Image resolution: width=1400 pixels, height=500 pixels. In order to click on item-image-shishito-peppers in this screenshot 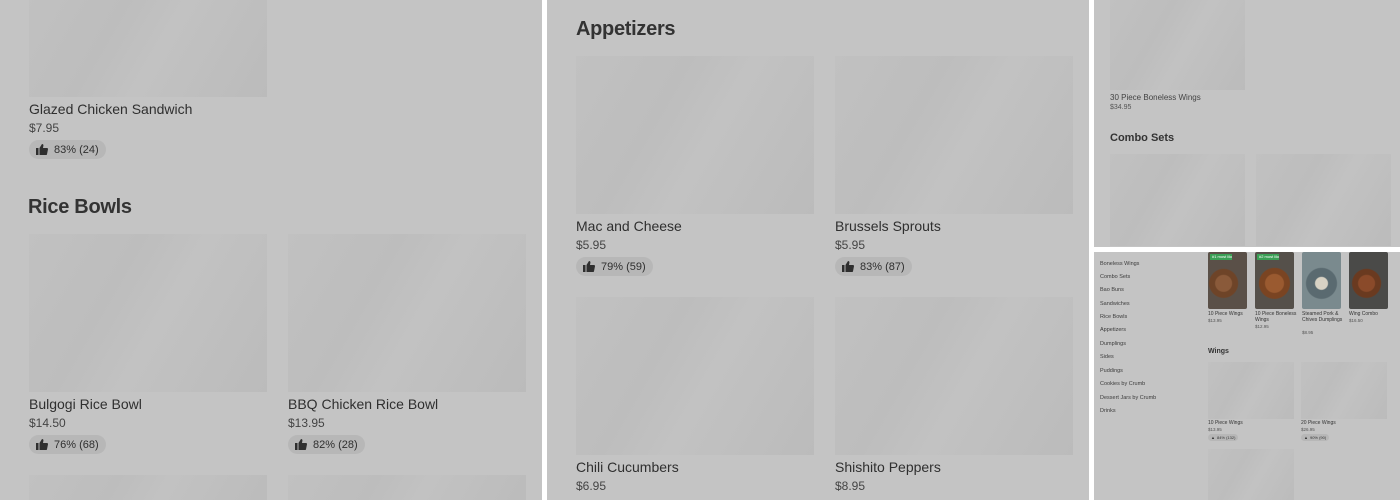, I will do `click(954, 376)`.